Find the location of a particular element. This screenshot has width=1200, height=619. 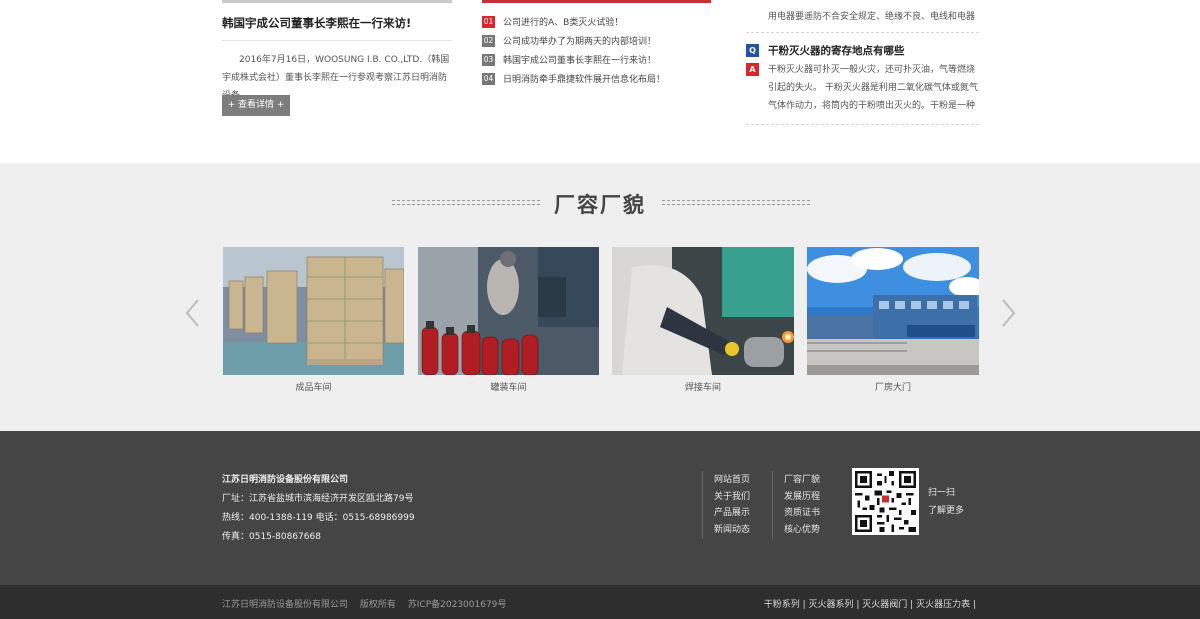

photo-caption: 罐装车间 is located at coordinates (508, 388).